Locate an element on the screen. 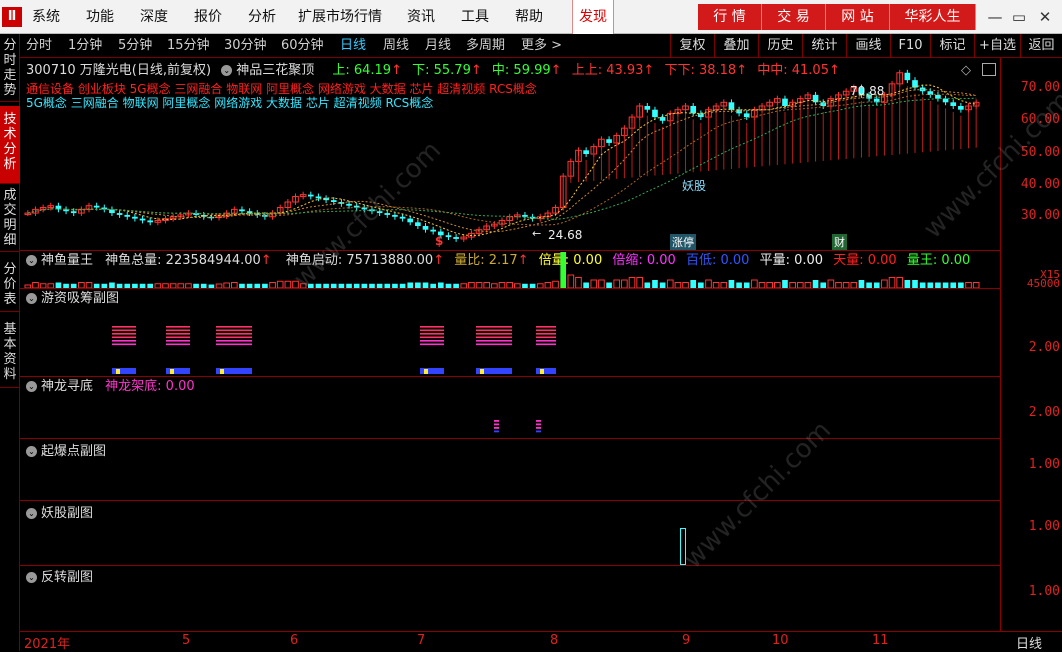 The image size is (1062, 652). btn-market: 行 情 is located at coordinates (730, 17).